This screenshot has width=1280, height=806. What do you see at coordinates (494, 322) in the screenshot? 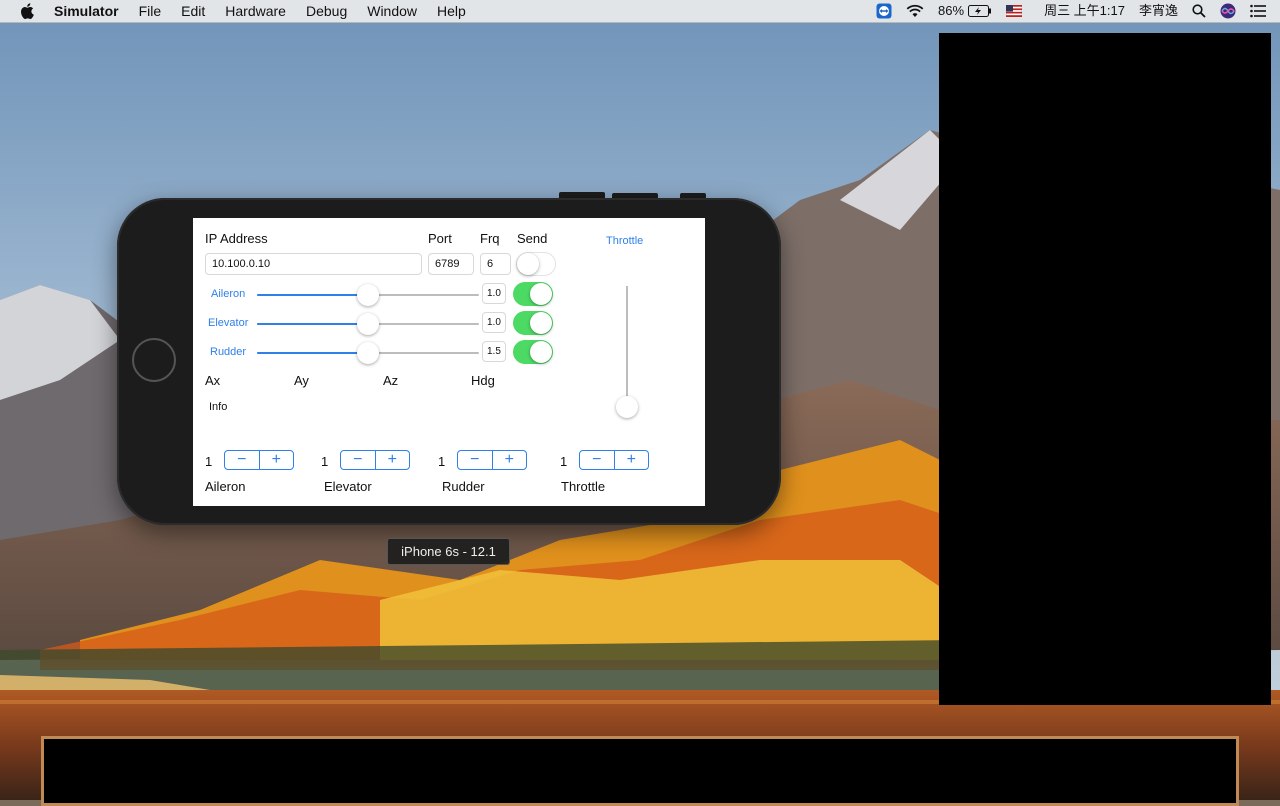
I see `elevator-value: 1.0` at bounding box center [494, 322].